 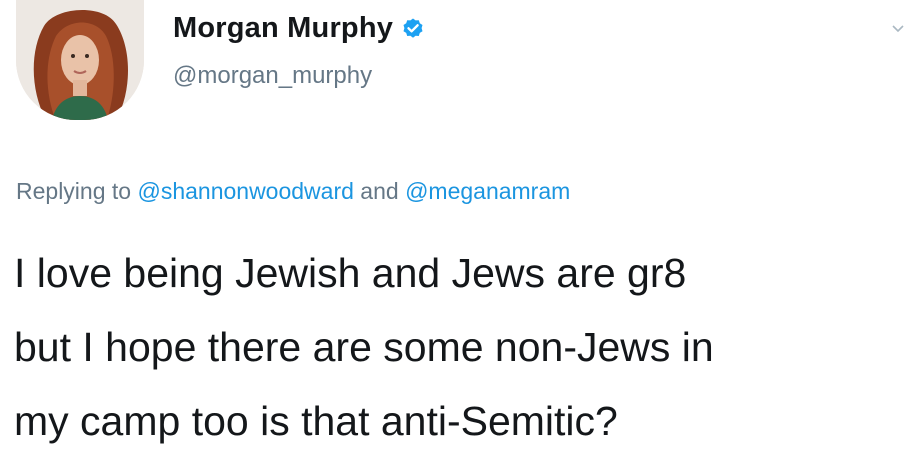 I want to click on replying-to-conjunction: and, so click(x=379, y=191).